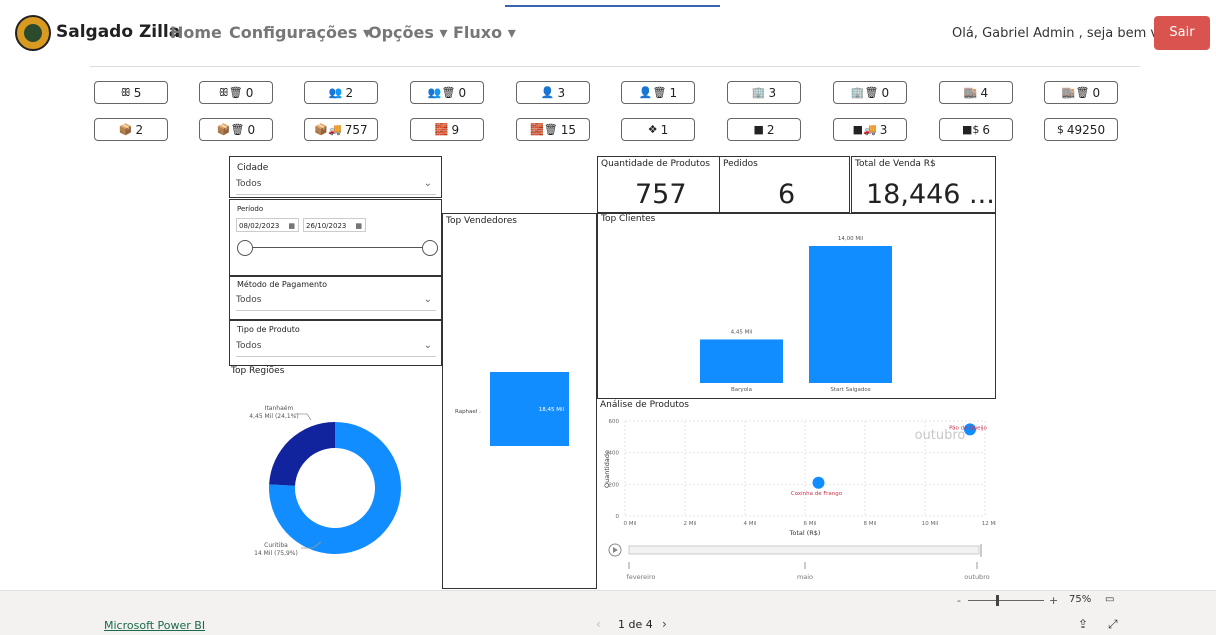 This screenshot has width=1216, height=635. What do you see at coordinates (335, 237) in the screenshot?
I see `filter-periodo: Período 08/02/2023 ▦ 26/10/2023 ▦` at bounding box center [335, 237].